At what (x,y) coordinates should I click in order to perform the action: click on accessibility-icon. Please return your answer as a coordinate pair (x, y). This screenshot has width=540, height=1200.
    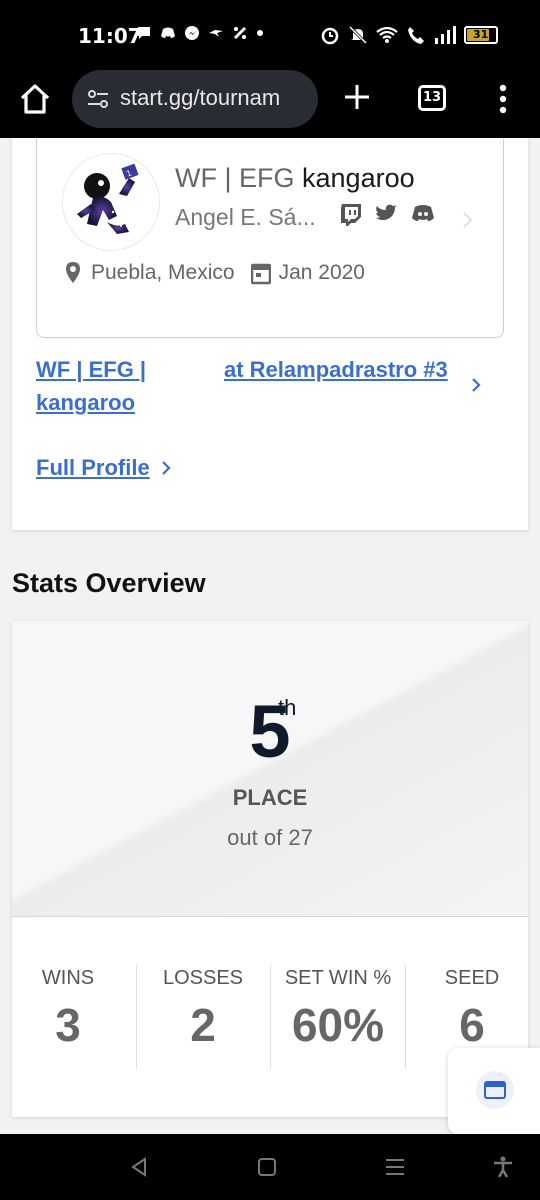
    Looking at the image, I should click on (503, 1167).